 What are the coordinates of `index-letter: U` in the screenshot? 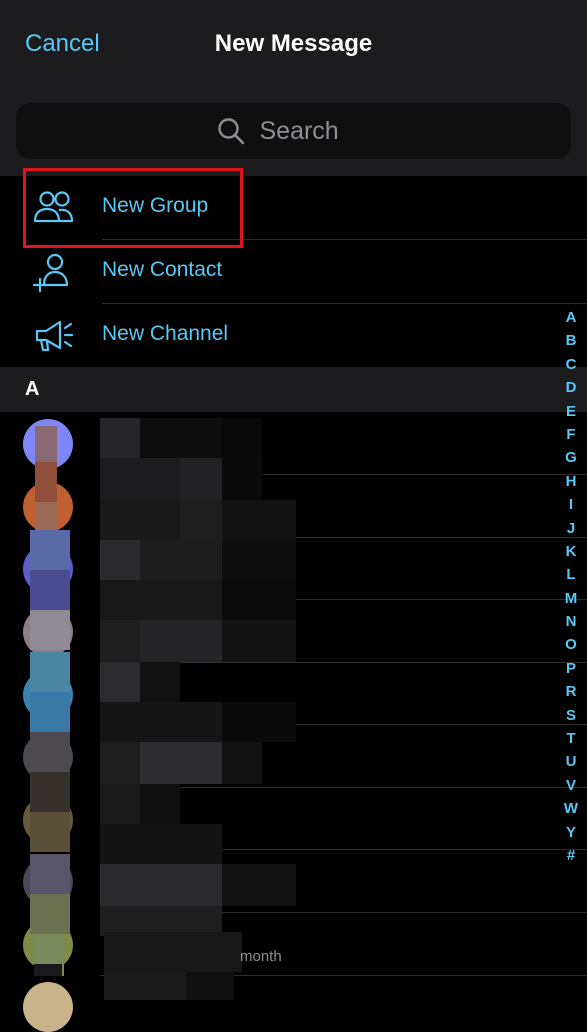 It's located at (571, 761).